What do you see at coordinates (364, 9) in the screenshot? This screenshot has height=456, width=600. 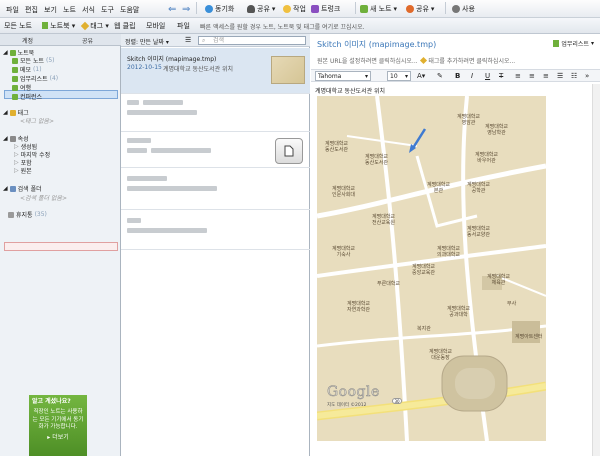 I see `new-note-icon` at bounding box center [364, 9].